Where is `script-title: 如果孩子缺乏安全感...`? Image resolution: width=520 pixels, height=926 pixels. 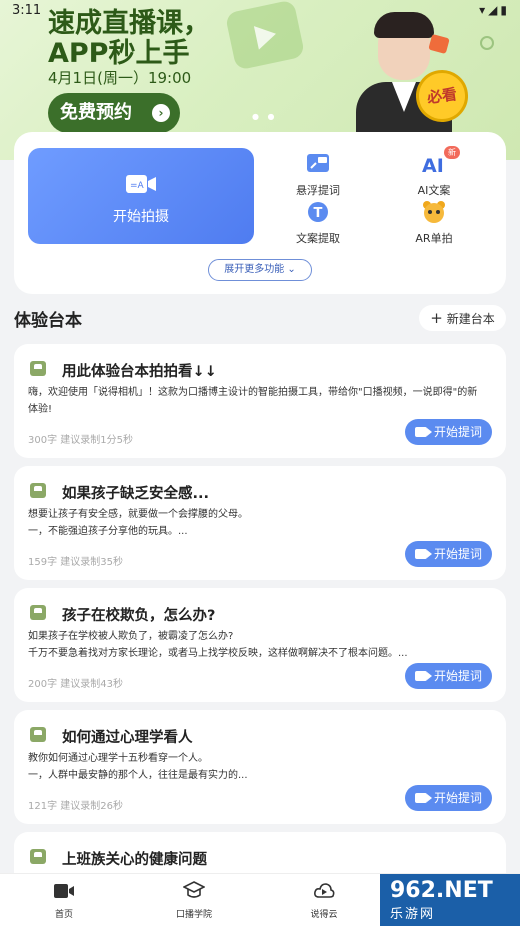 script-title: 如果孩子缺乏安全感... is located at coordinates (136, 494).